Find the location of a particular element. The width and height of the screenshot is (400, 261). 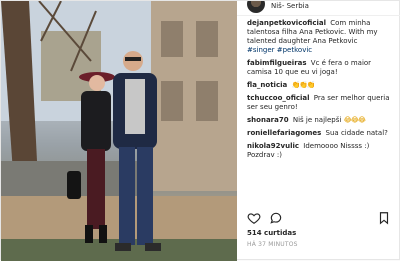

post-actions is located at coordinates (319, 219).